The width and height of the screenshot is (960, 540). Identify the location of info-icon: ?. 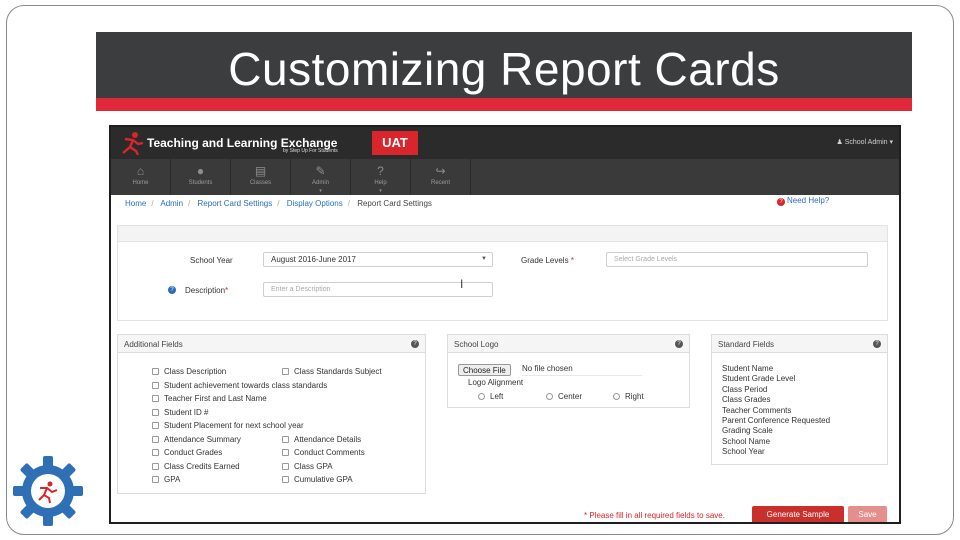
(172, 290).